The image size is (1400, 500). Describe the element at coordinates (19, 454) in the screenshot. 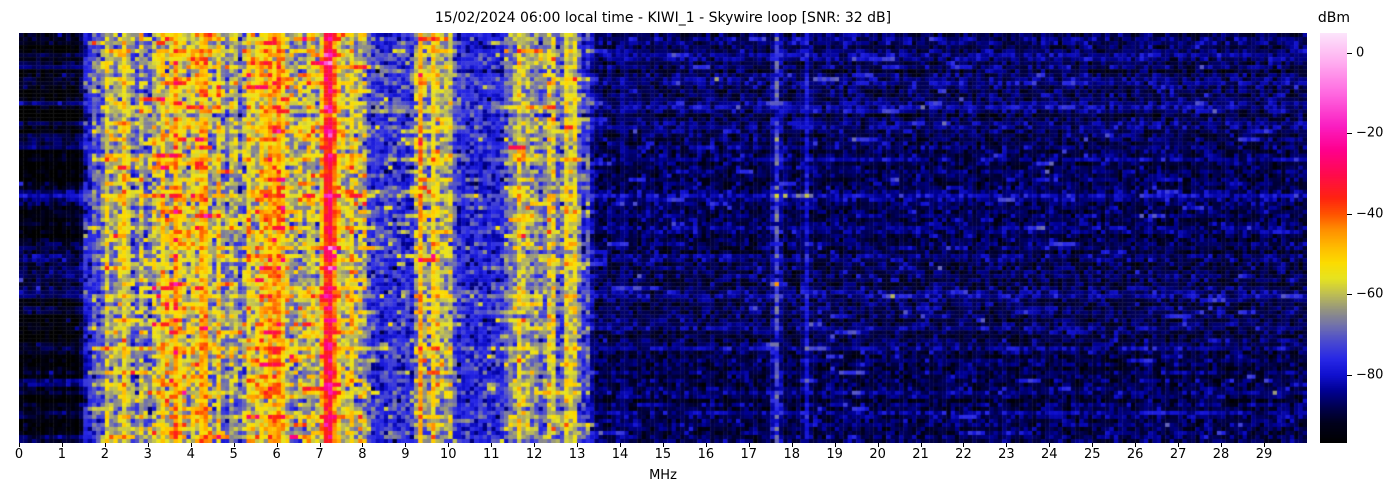

I see `x-tick-label: 0` at that location.